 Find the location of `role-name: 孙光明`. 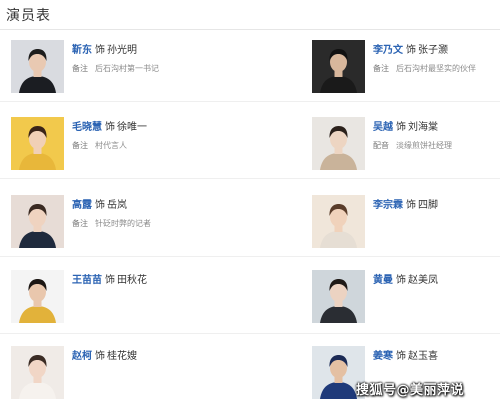

role-name: 孙光明 is located at coordinates (122, 50).